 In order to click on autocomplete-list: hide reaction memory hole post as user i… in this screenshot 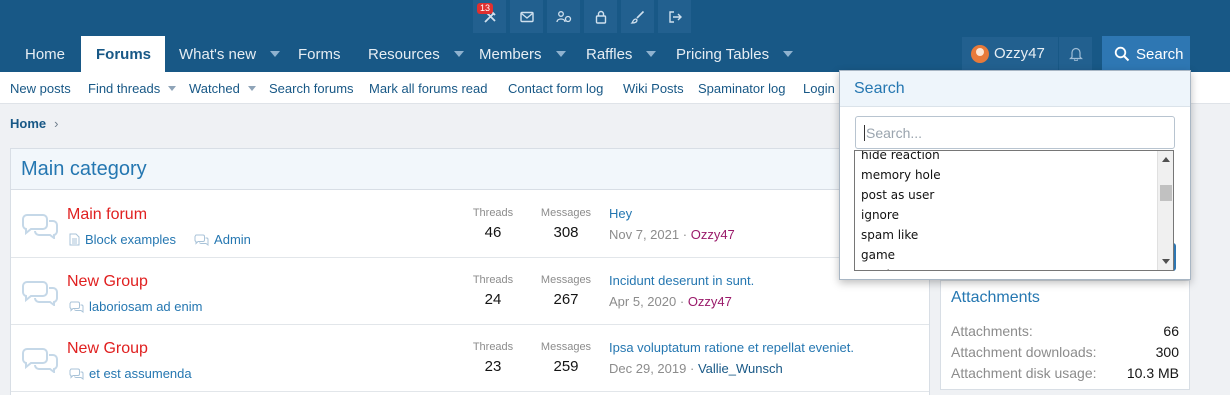, I will do `click(1014, 210)`.